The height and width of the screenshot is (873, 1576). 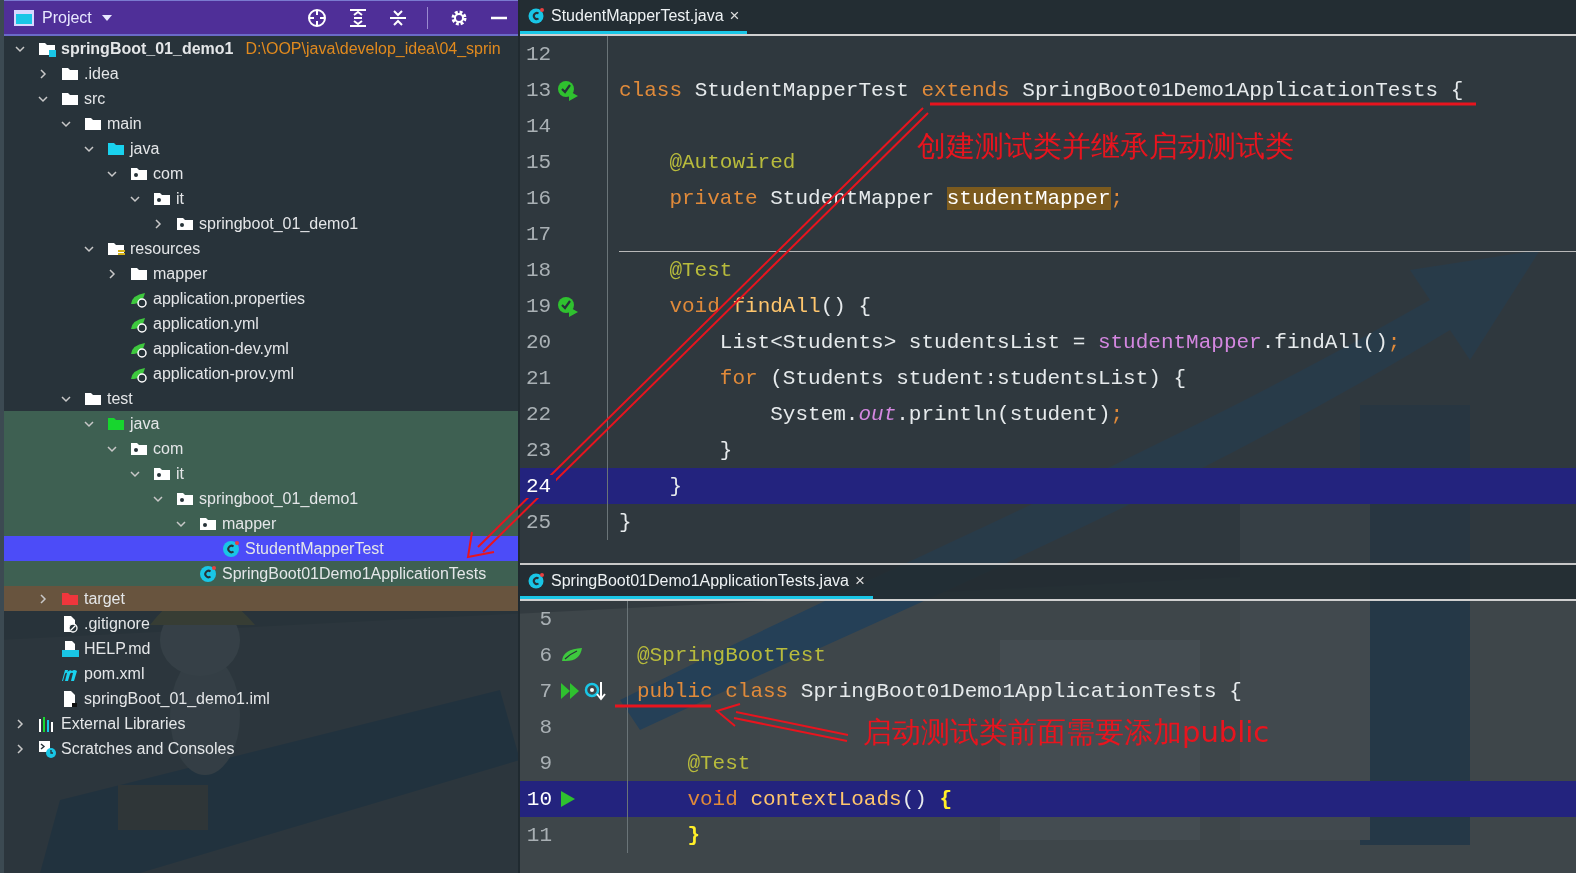 What do you see at coordinates (539, 342) in the screenshot?
I see `line-number: 20` at bounding box center [539, 342].